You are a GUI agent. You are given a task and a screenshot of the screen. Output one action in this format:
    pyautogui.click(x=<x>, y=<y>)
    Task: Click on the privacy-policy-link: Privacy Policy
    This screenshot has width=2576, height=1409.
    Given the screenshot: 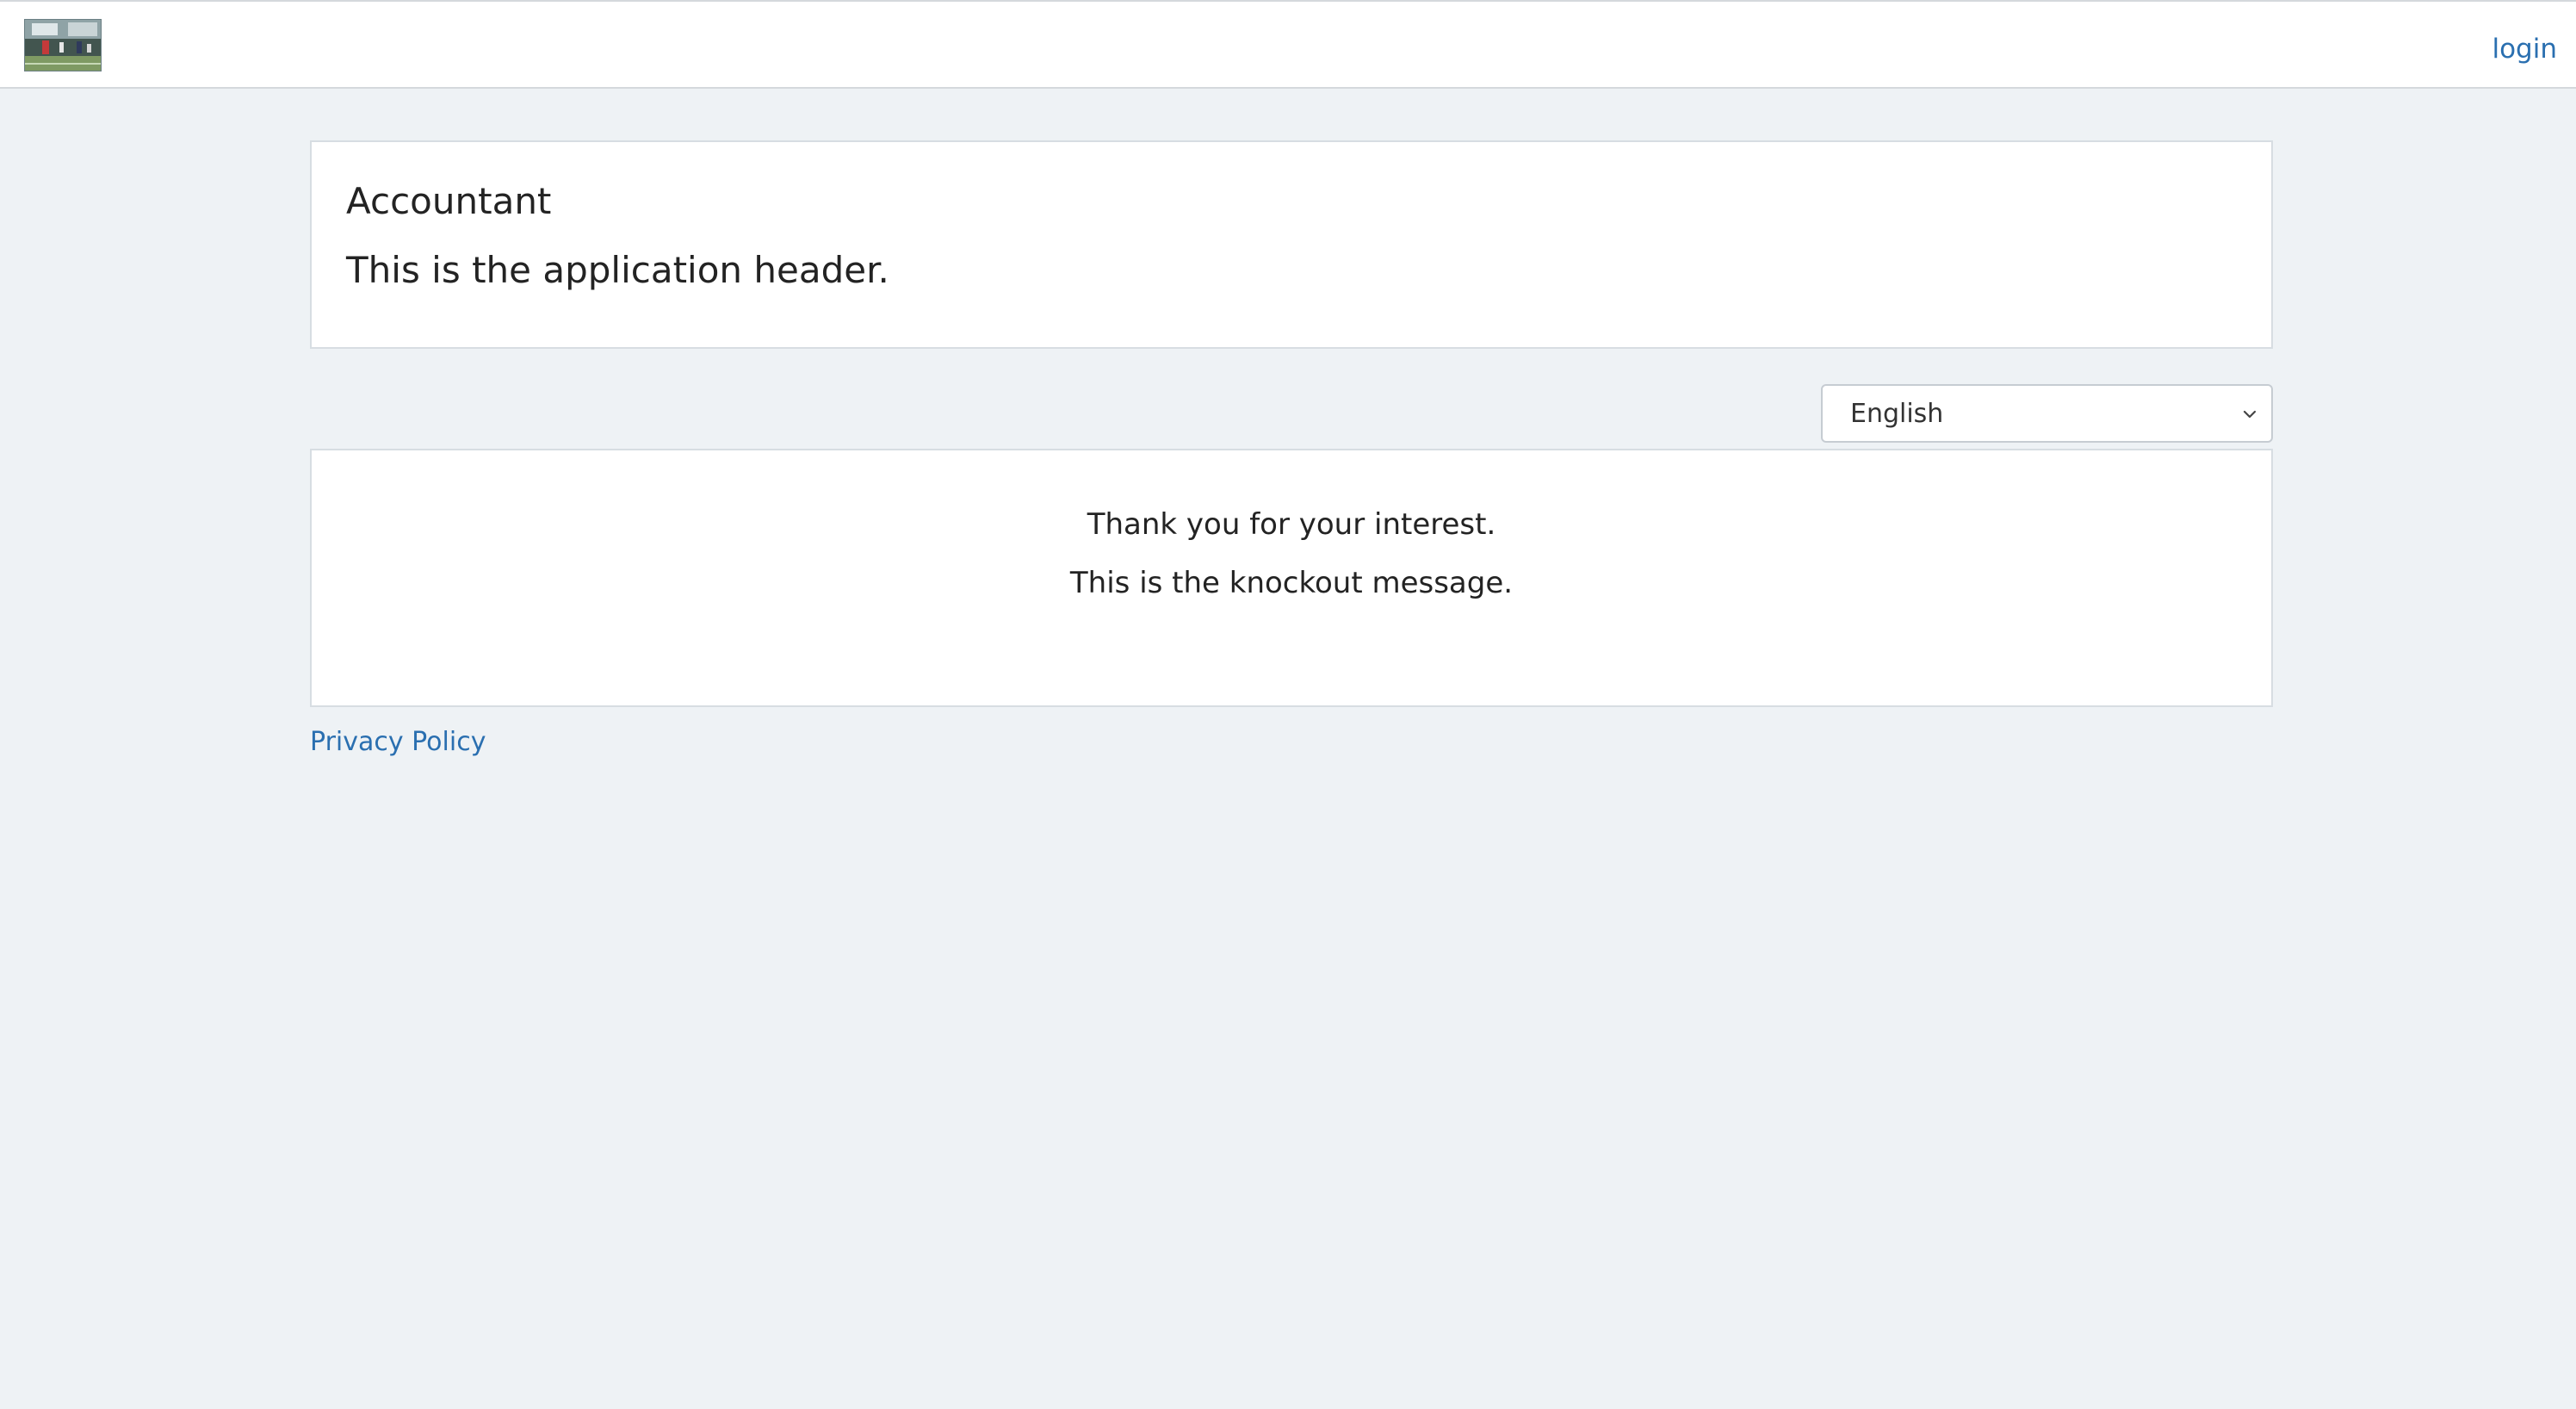 What is the action you would take?
    pyautogui.click(x=398, y=742)
    